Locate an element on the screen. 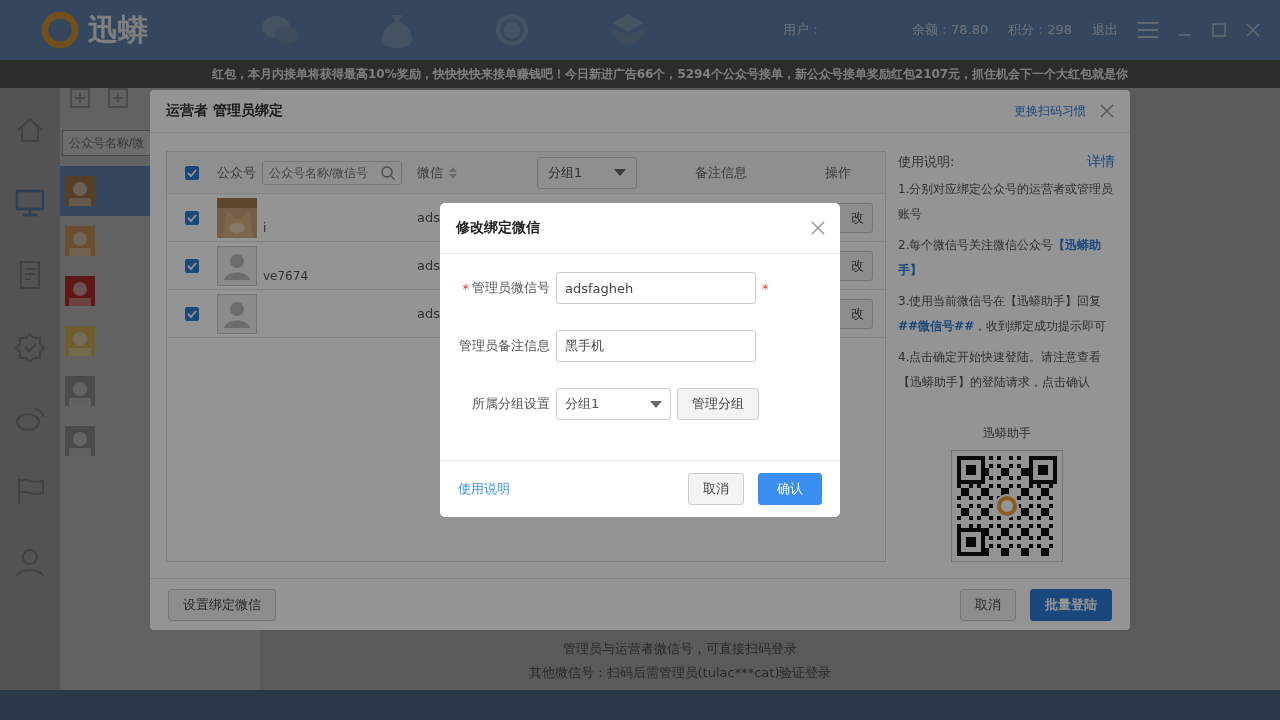 The width and height of the screenshot is (1280, 720). column-header: 备注信息 is located at coordinates (721, 172).